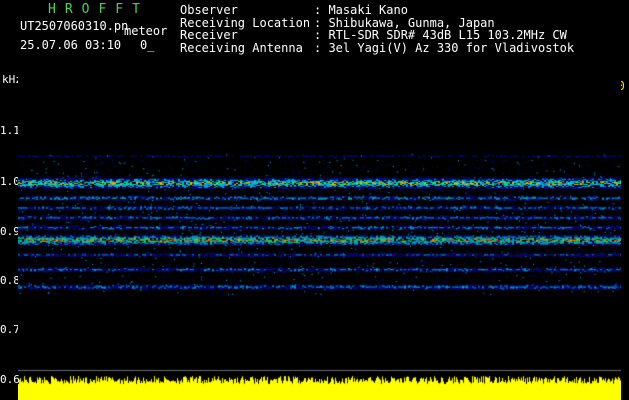 This screenshot has width=629, height=400. Describe the element at coordinates (10, 280) in the screenshot. I see `frequency-label: 0.8` at that location.